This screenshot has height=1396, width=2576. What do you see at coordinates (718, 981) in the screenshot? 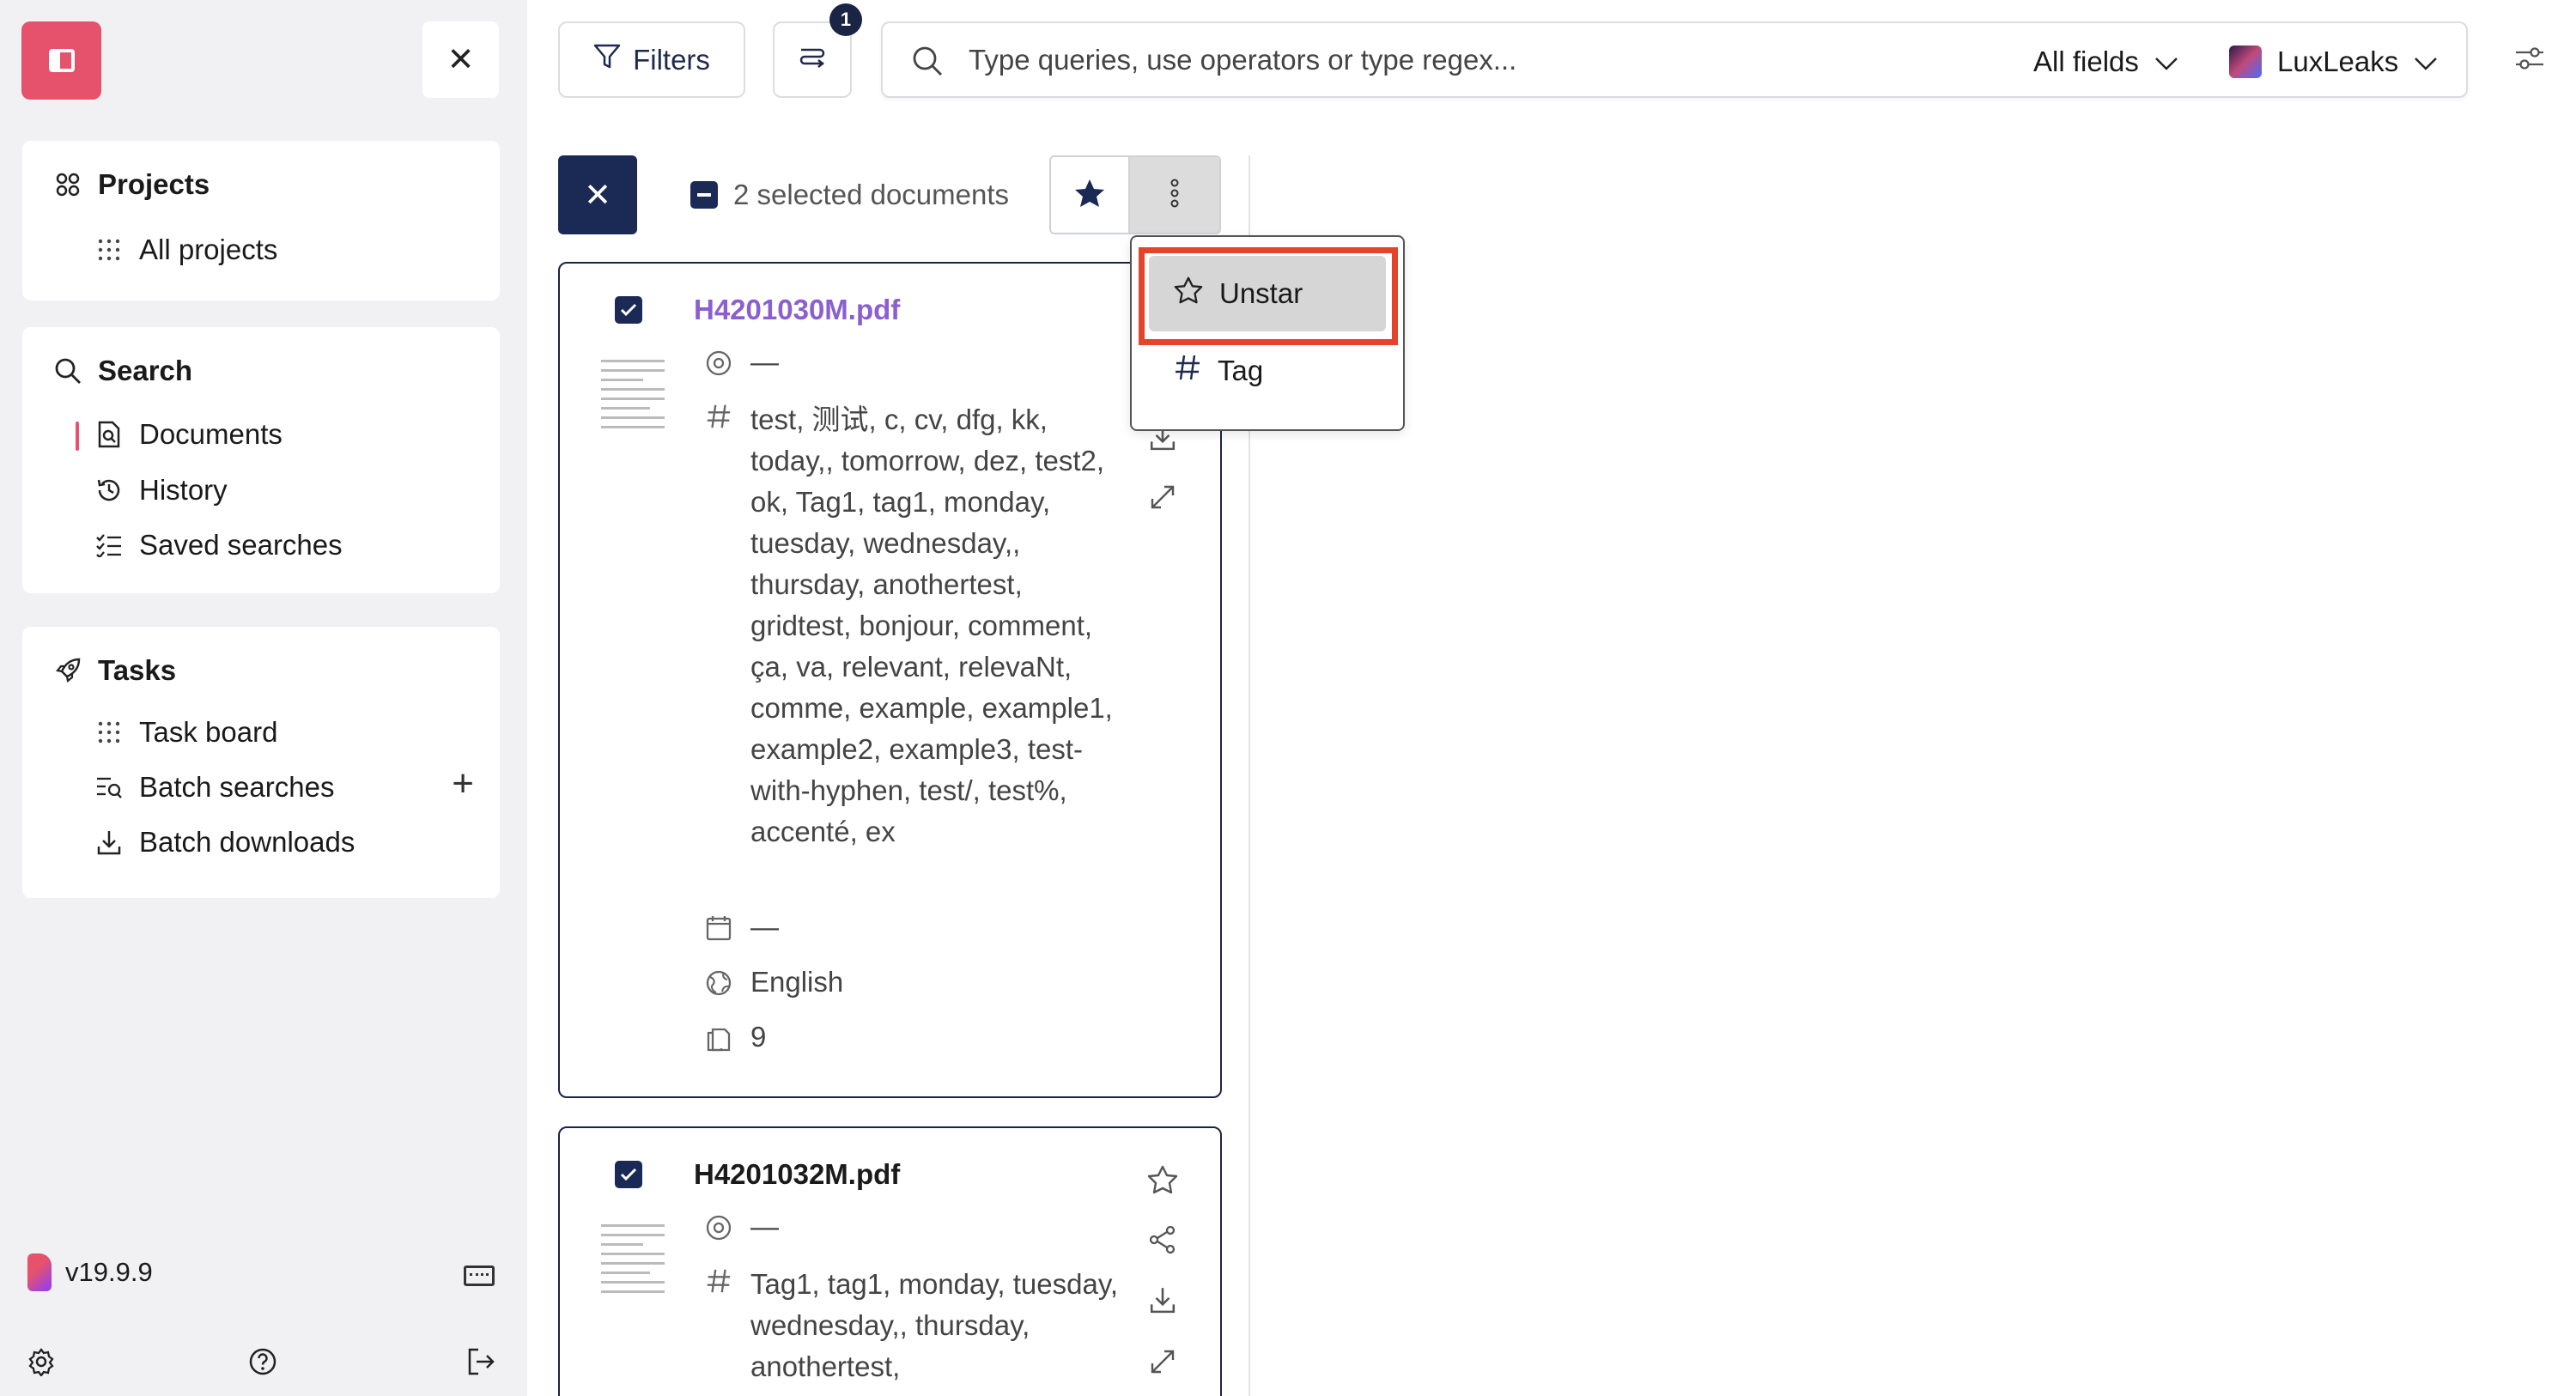
I see `globe-icon` at bounding box center [718, 981].